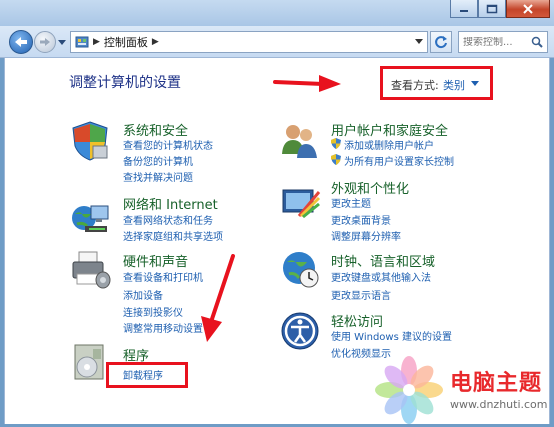 This screenshot has width=554, height=427. Describe the element at coordinates (361, 219) in the screenshot. I see `link-desktop-background: 更改桌面背景` at that location.